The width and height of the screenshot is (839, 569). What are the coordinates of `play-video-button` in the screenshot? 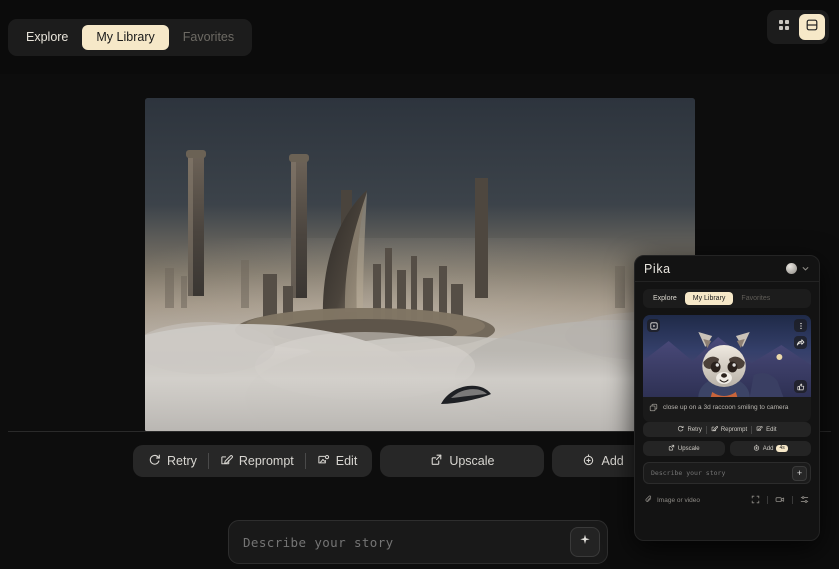 It's located at (653, 325).